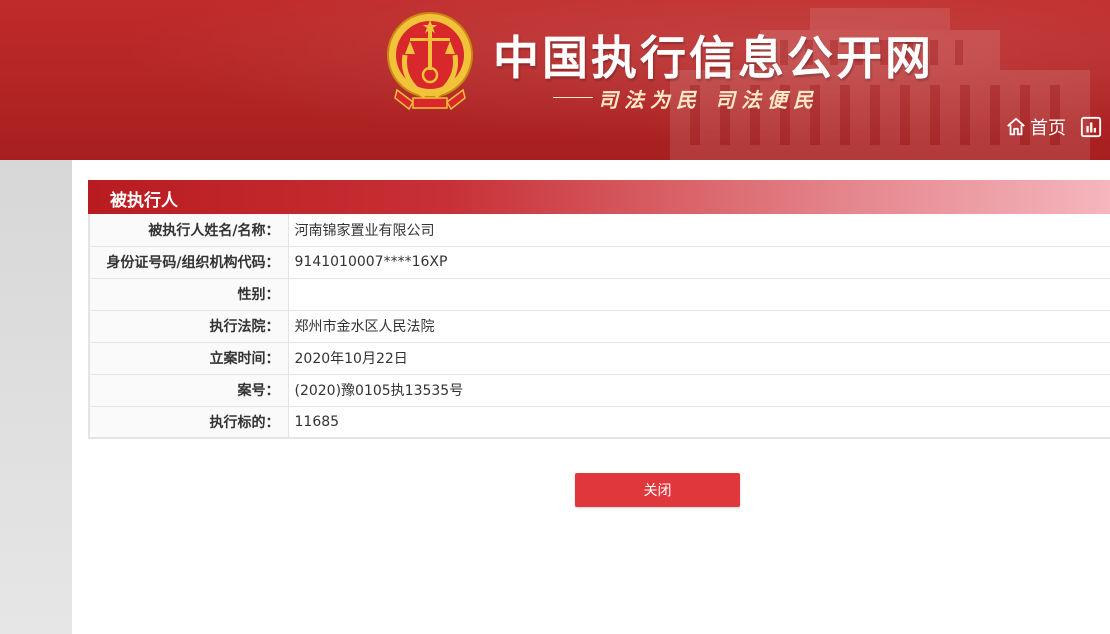 This screenshot has width=1110, height=634. I want to click on table-row: 身份证号码/组织机构代码： 9141010007****16XP, so click(599, 262).